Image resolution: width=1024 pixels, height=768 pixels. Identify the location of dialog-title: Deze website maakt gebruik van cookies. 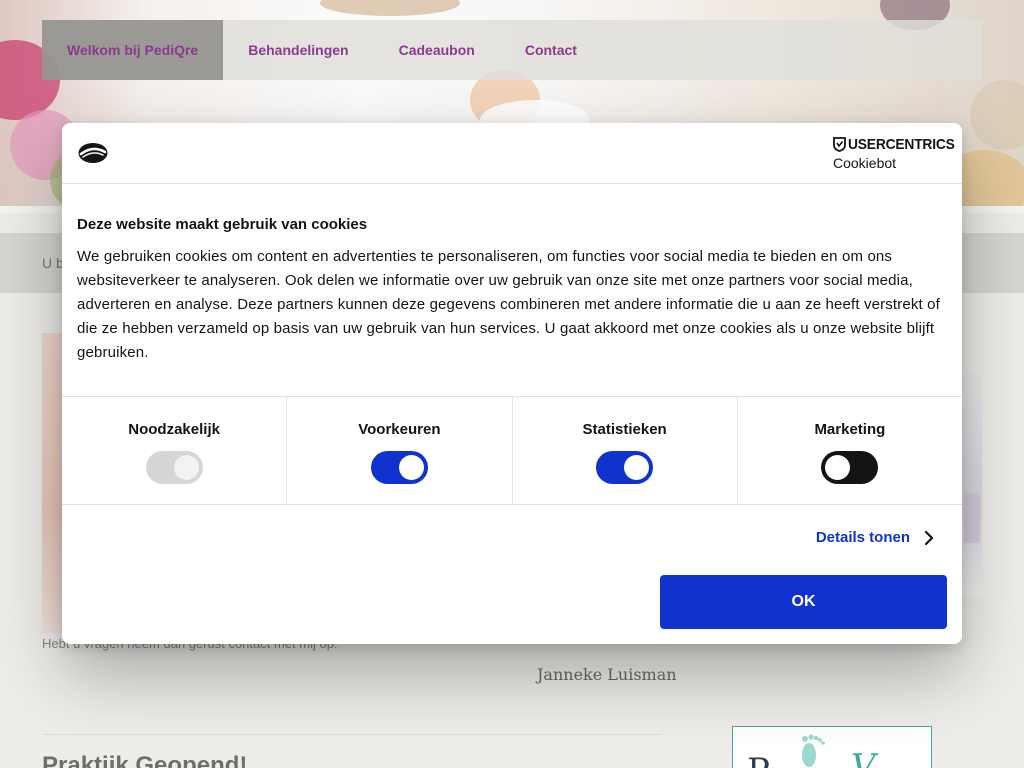
(222, 224).